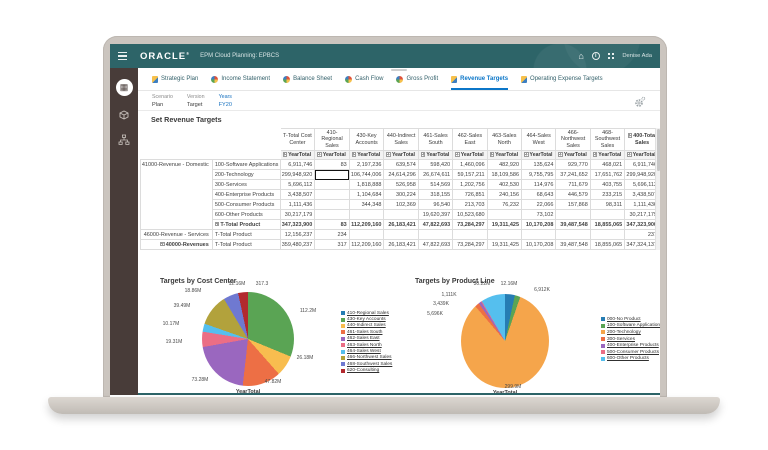 The width and height of the screenshot is (768, 450). What do you see at coordinates (246, 165) in the screenshot?
I see `row-member-100-software-applications: 100-Software Applications` at bounding box center [246, 165].